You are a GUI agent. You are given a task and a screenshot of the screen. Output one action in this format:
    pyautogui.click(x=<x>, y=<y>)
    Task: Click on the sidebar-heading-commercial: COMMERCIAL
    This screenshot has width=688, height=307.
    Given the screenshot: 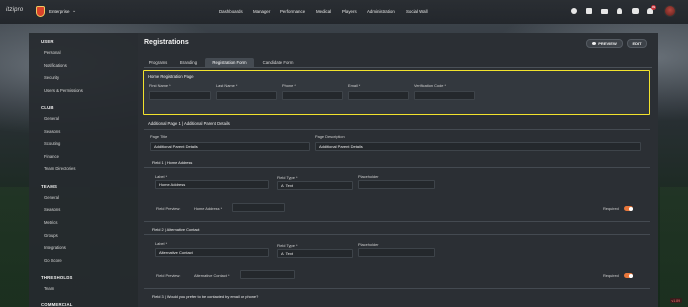 What is the action you would take?
    pyautogui.click(x=57, y=304)
    